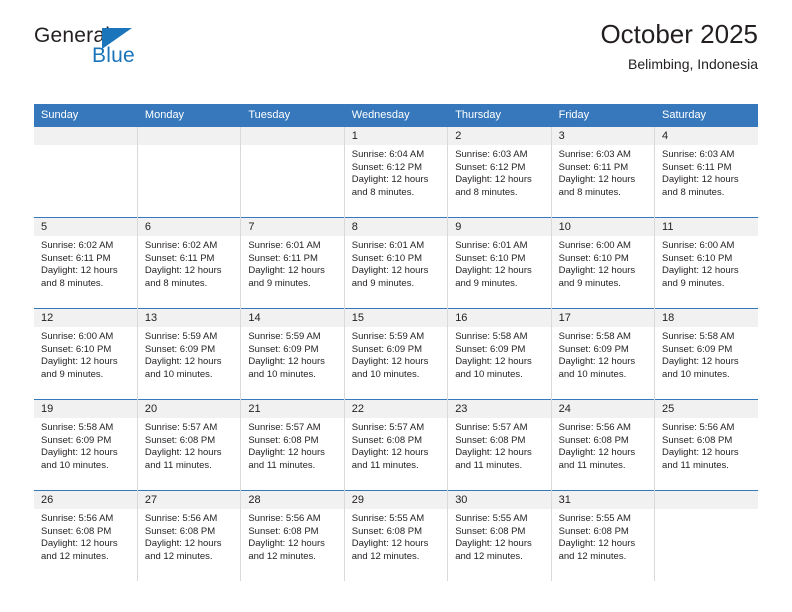  What do you see at coordinates (499, 318) in the screenshot?
I see `day-number: 16` at bounding box center [499, 318].